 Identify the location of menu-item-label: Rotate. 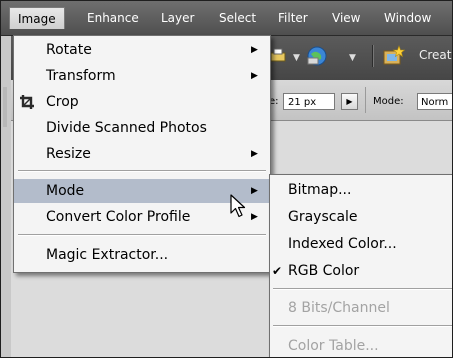
(69, 50).